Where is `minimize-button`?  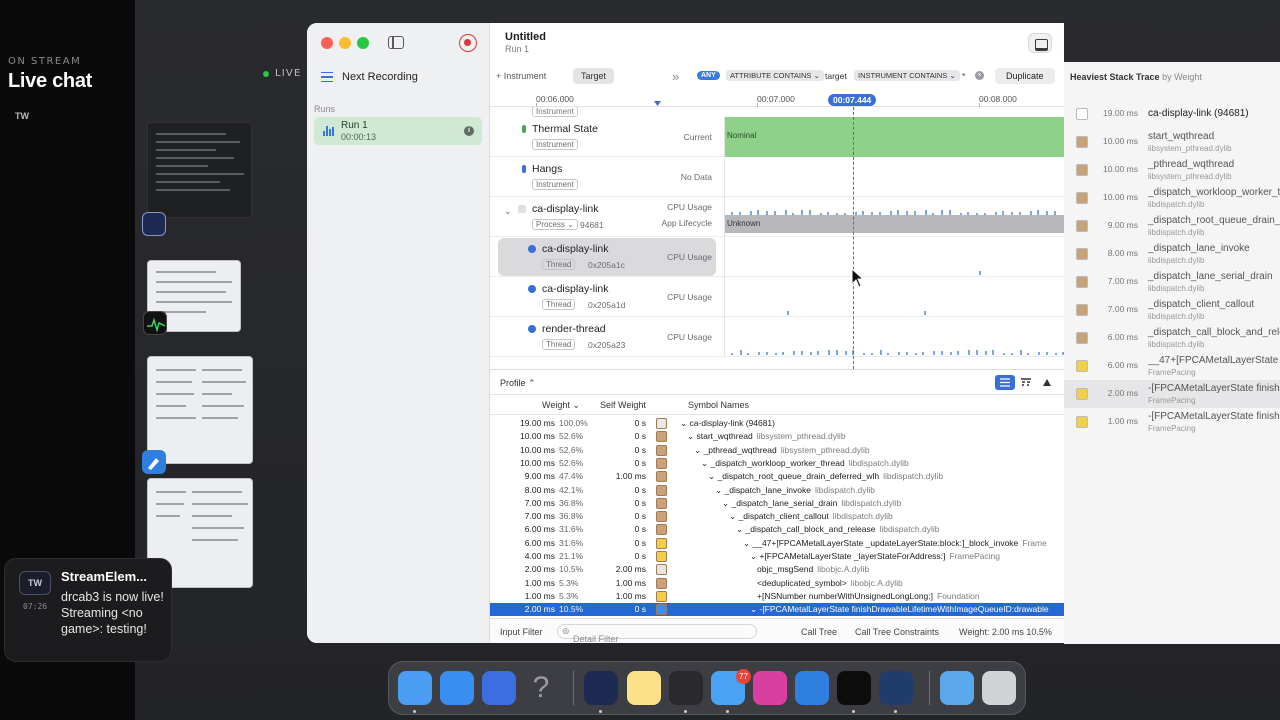
minimize-button is located at coordinates (345, 43).